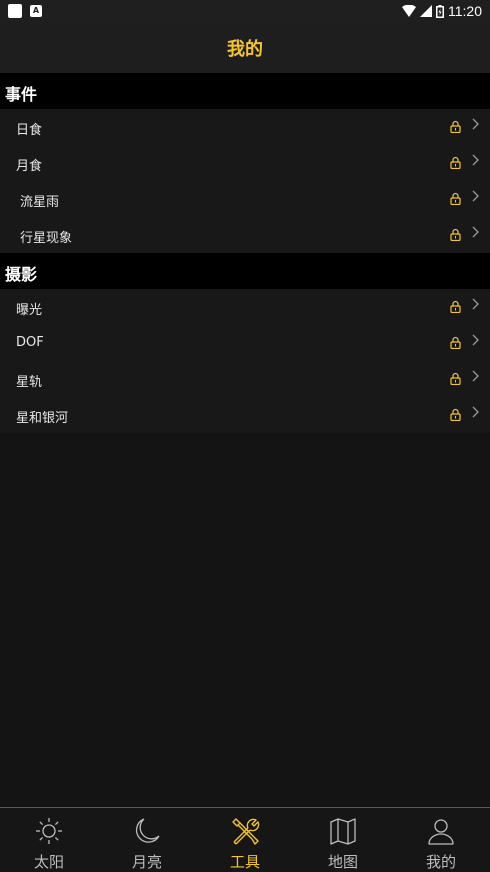 This screenshot has height=872, width=490. Describe the element at coordinates (245, 343) in the screenshot. I see `list-item-dof: DOF` at that location.